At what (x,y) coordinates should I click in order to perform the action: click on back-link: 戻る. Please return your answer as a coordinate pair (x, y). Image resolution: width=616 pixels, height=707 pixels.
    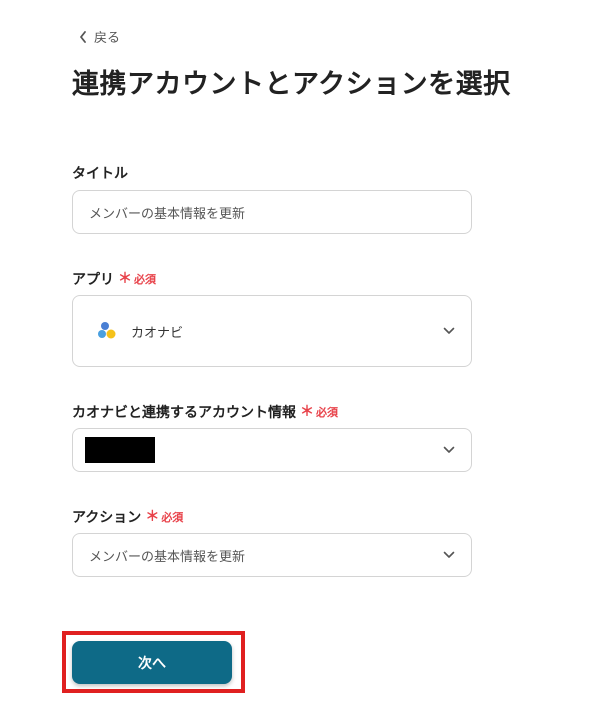
    Looking at the image, I should click on (99, 36).